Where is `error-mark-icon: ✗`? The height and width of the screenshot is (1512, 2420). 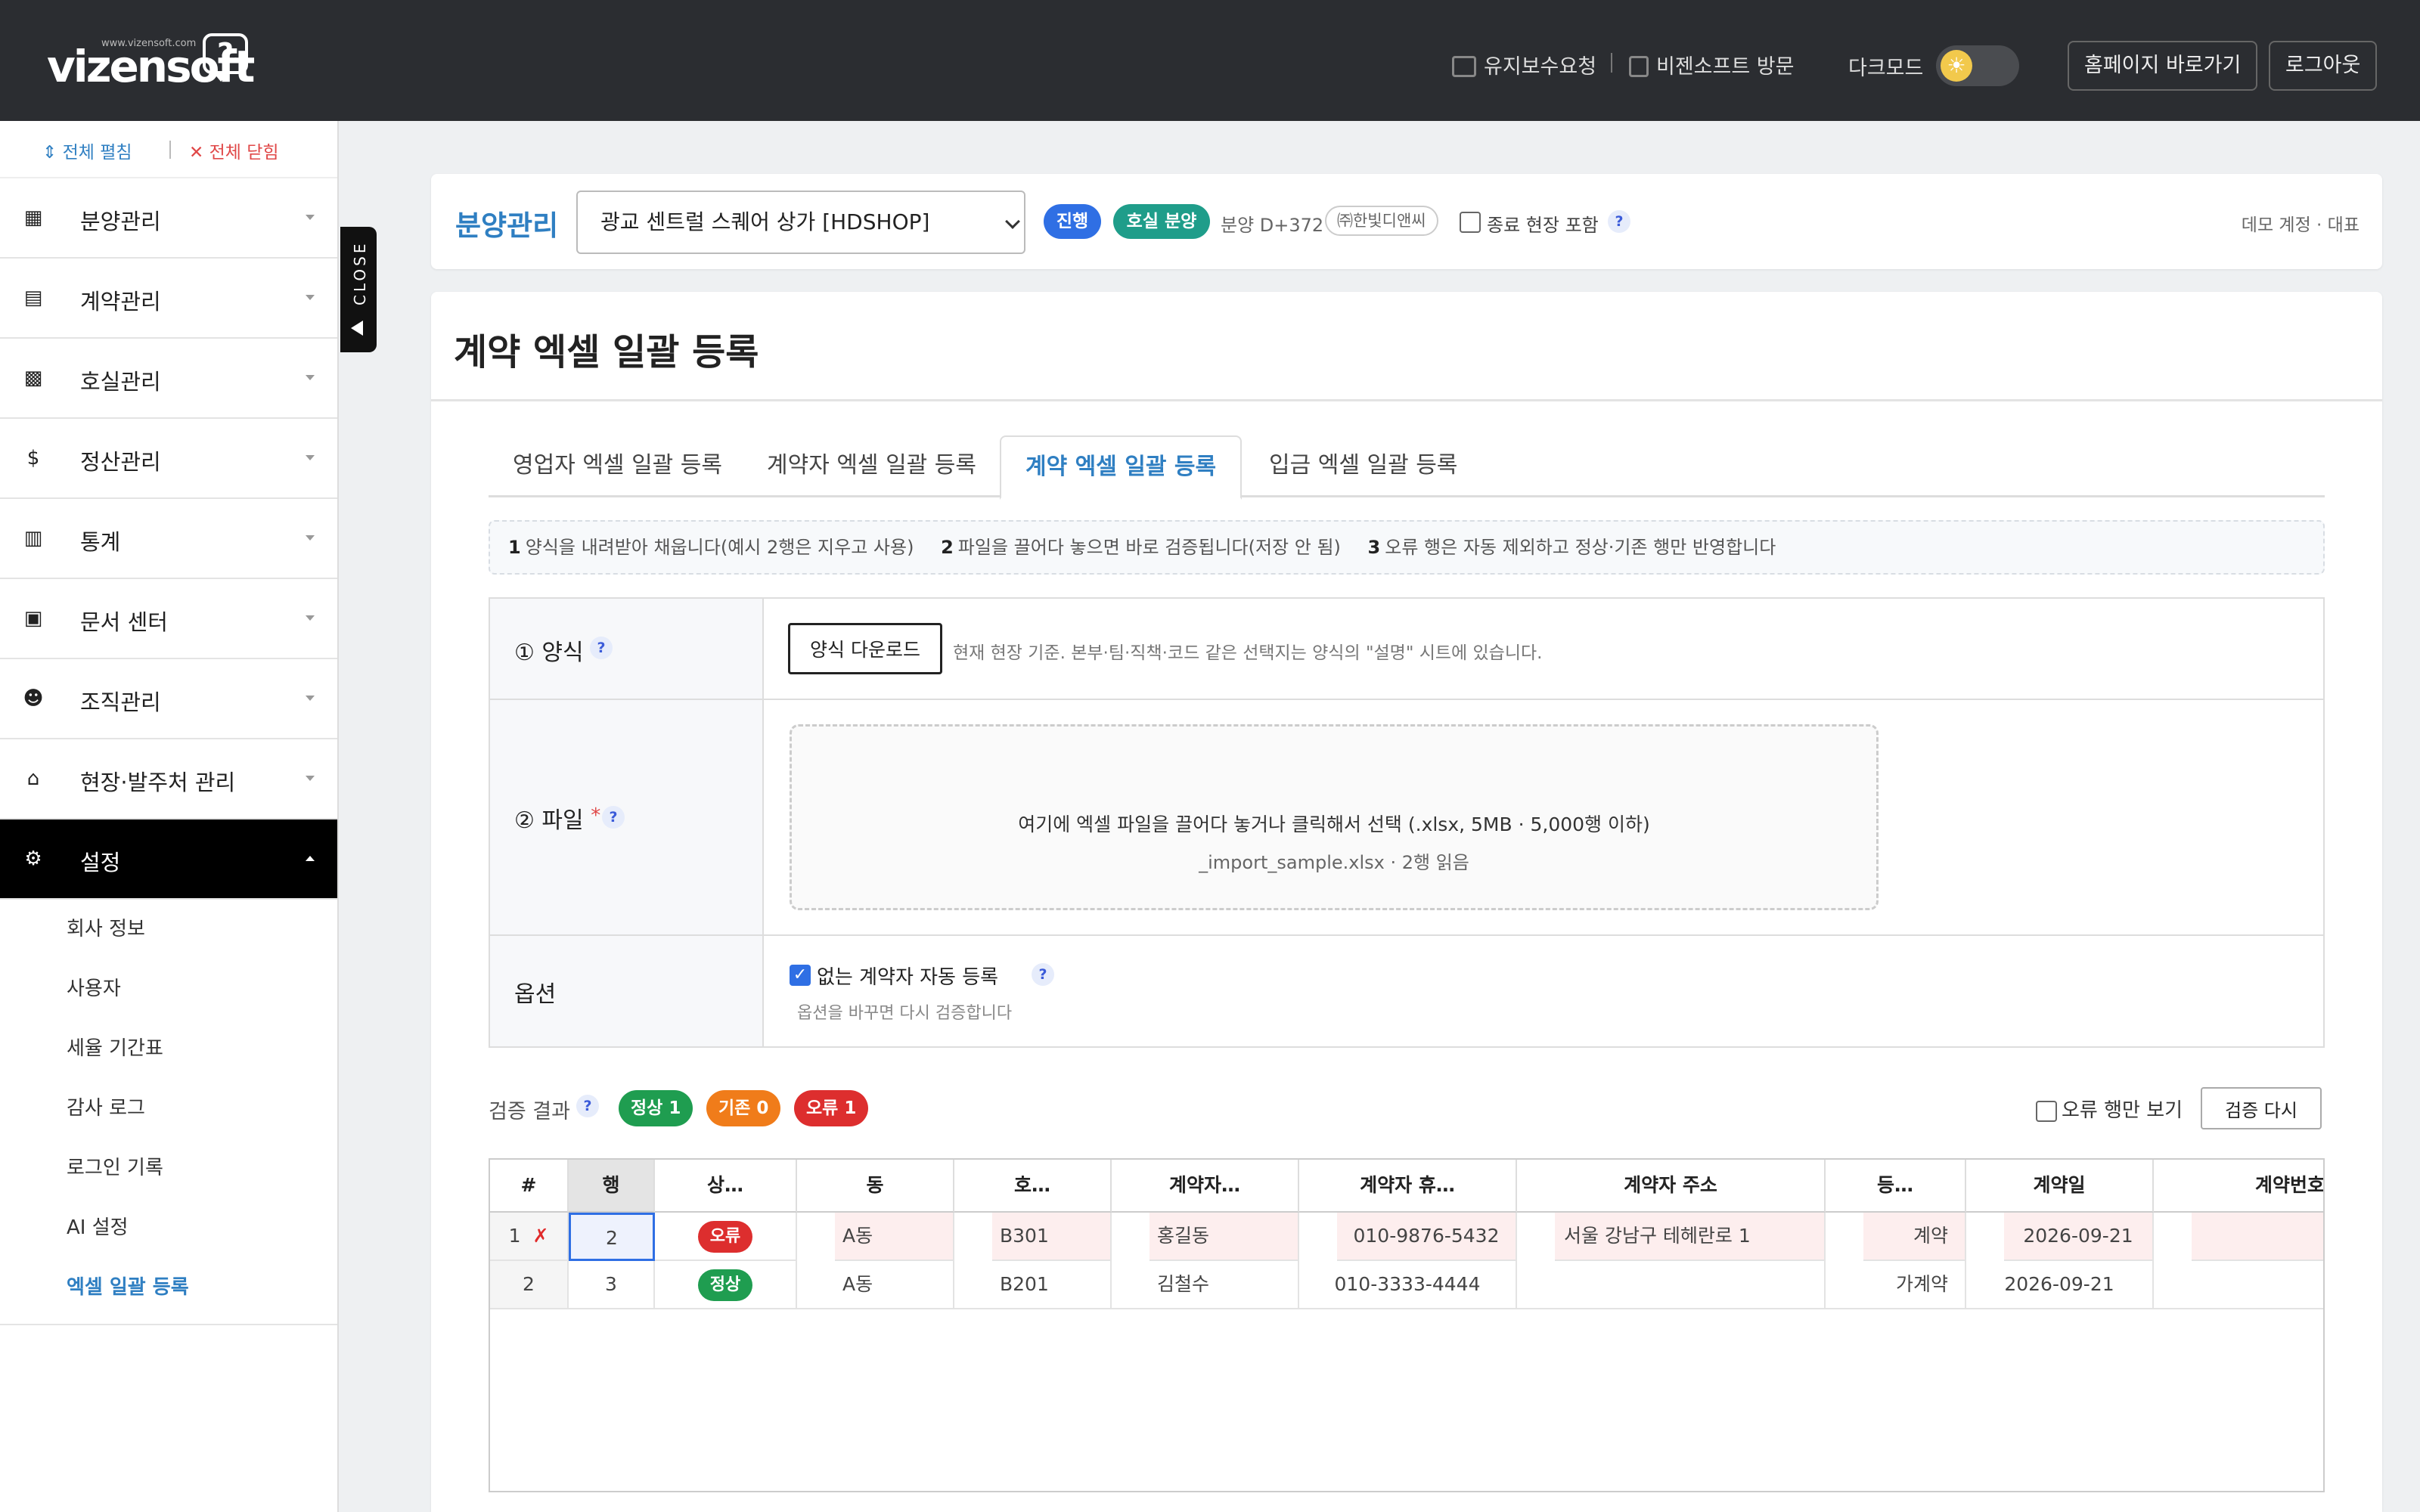 error-mark-icon: ✗ is located at coordinates (540, 1236).